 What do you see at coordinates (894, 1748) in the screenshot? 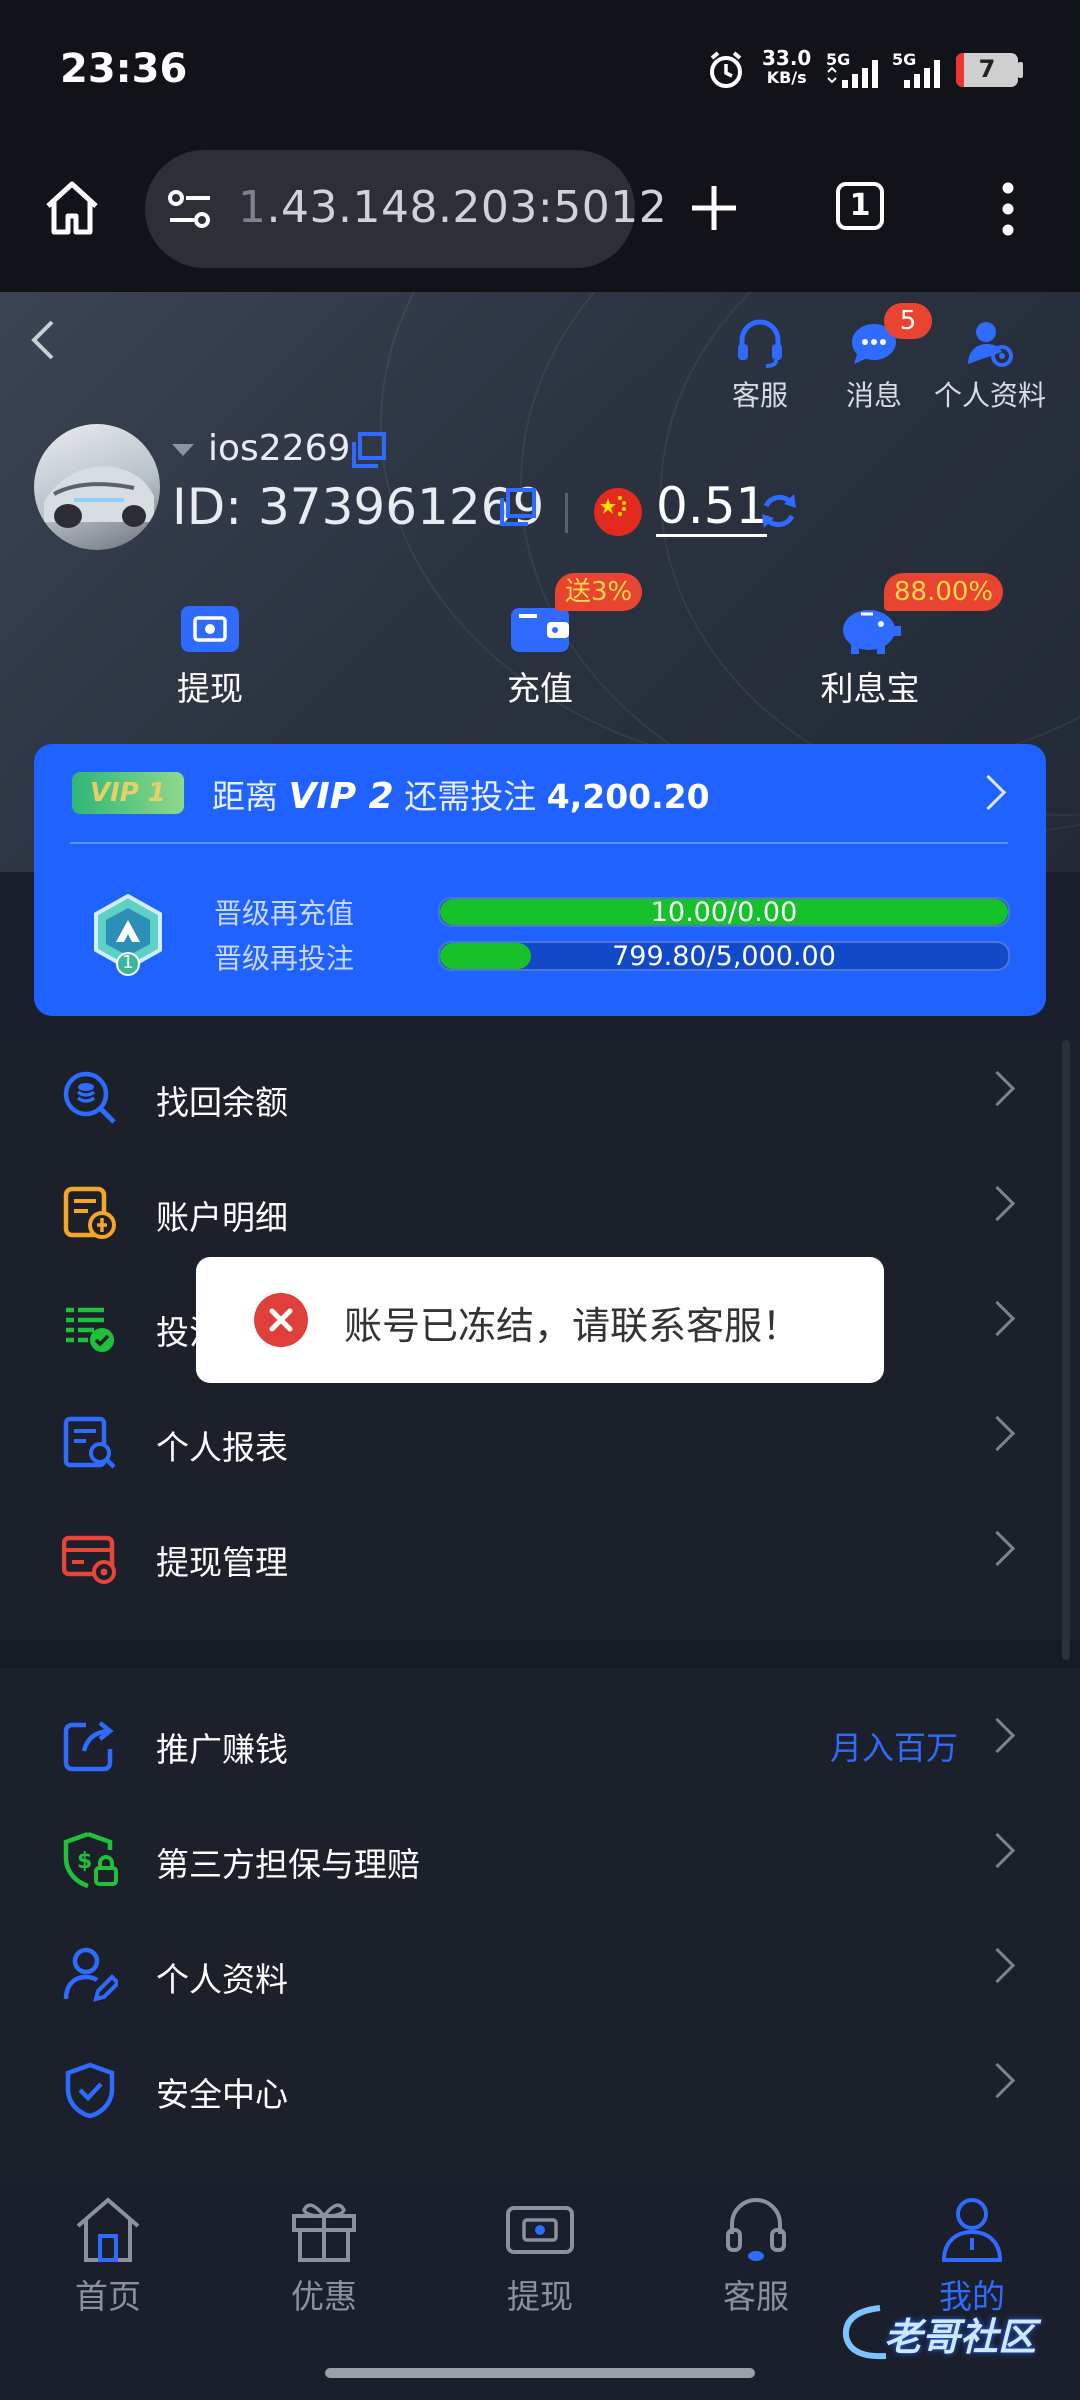
I see `promotion-hint: 月入百万` at bounding box center [894, 1748].